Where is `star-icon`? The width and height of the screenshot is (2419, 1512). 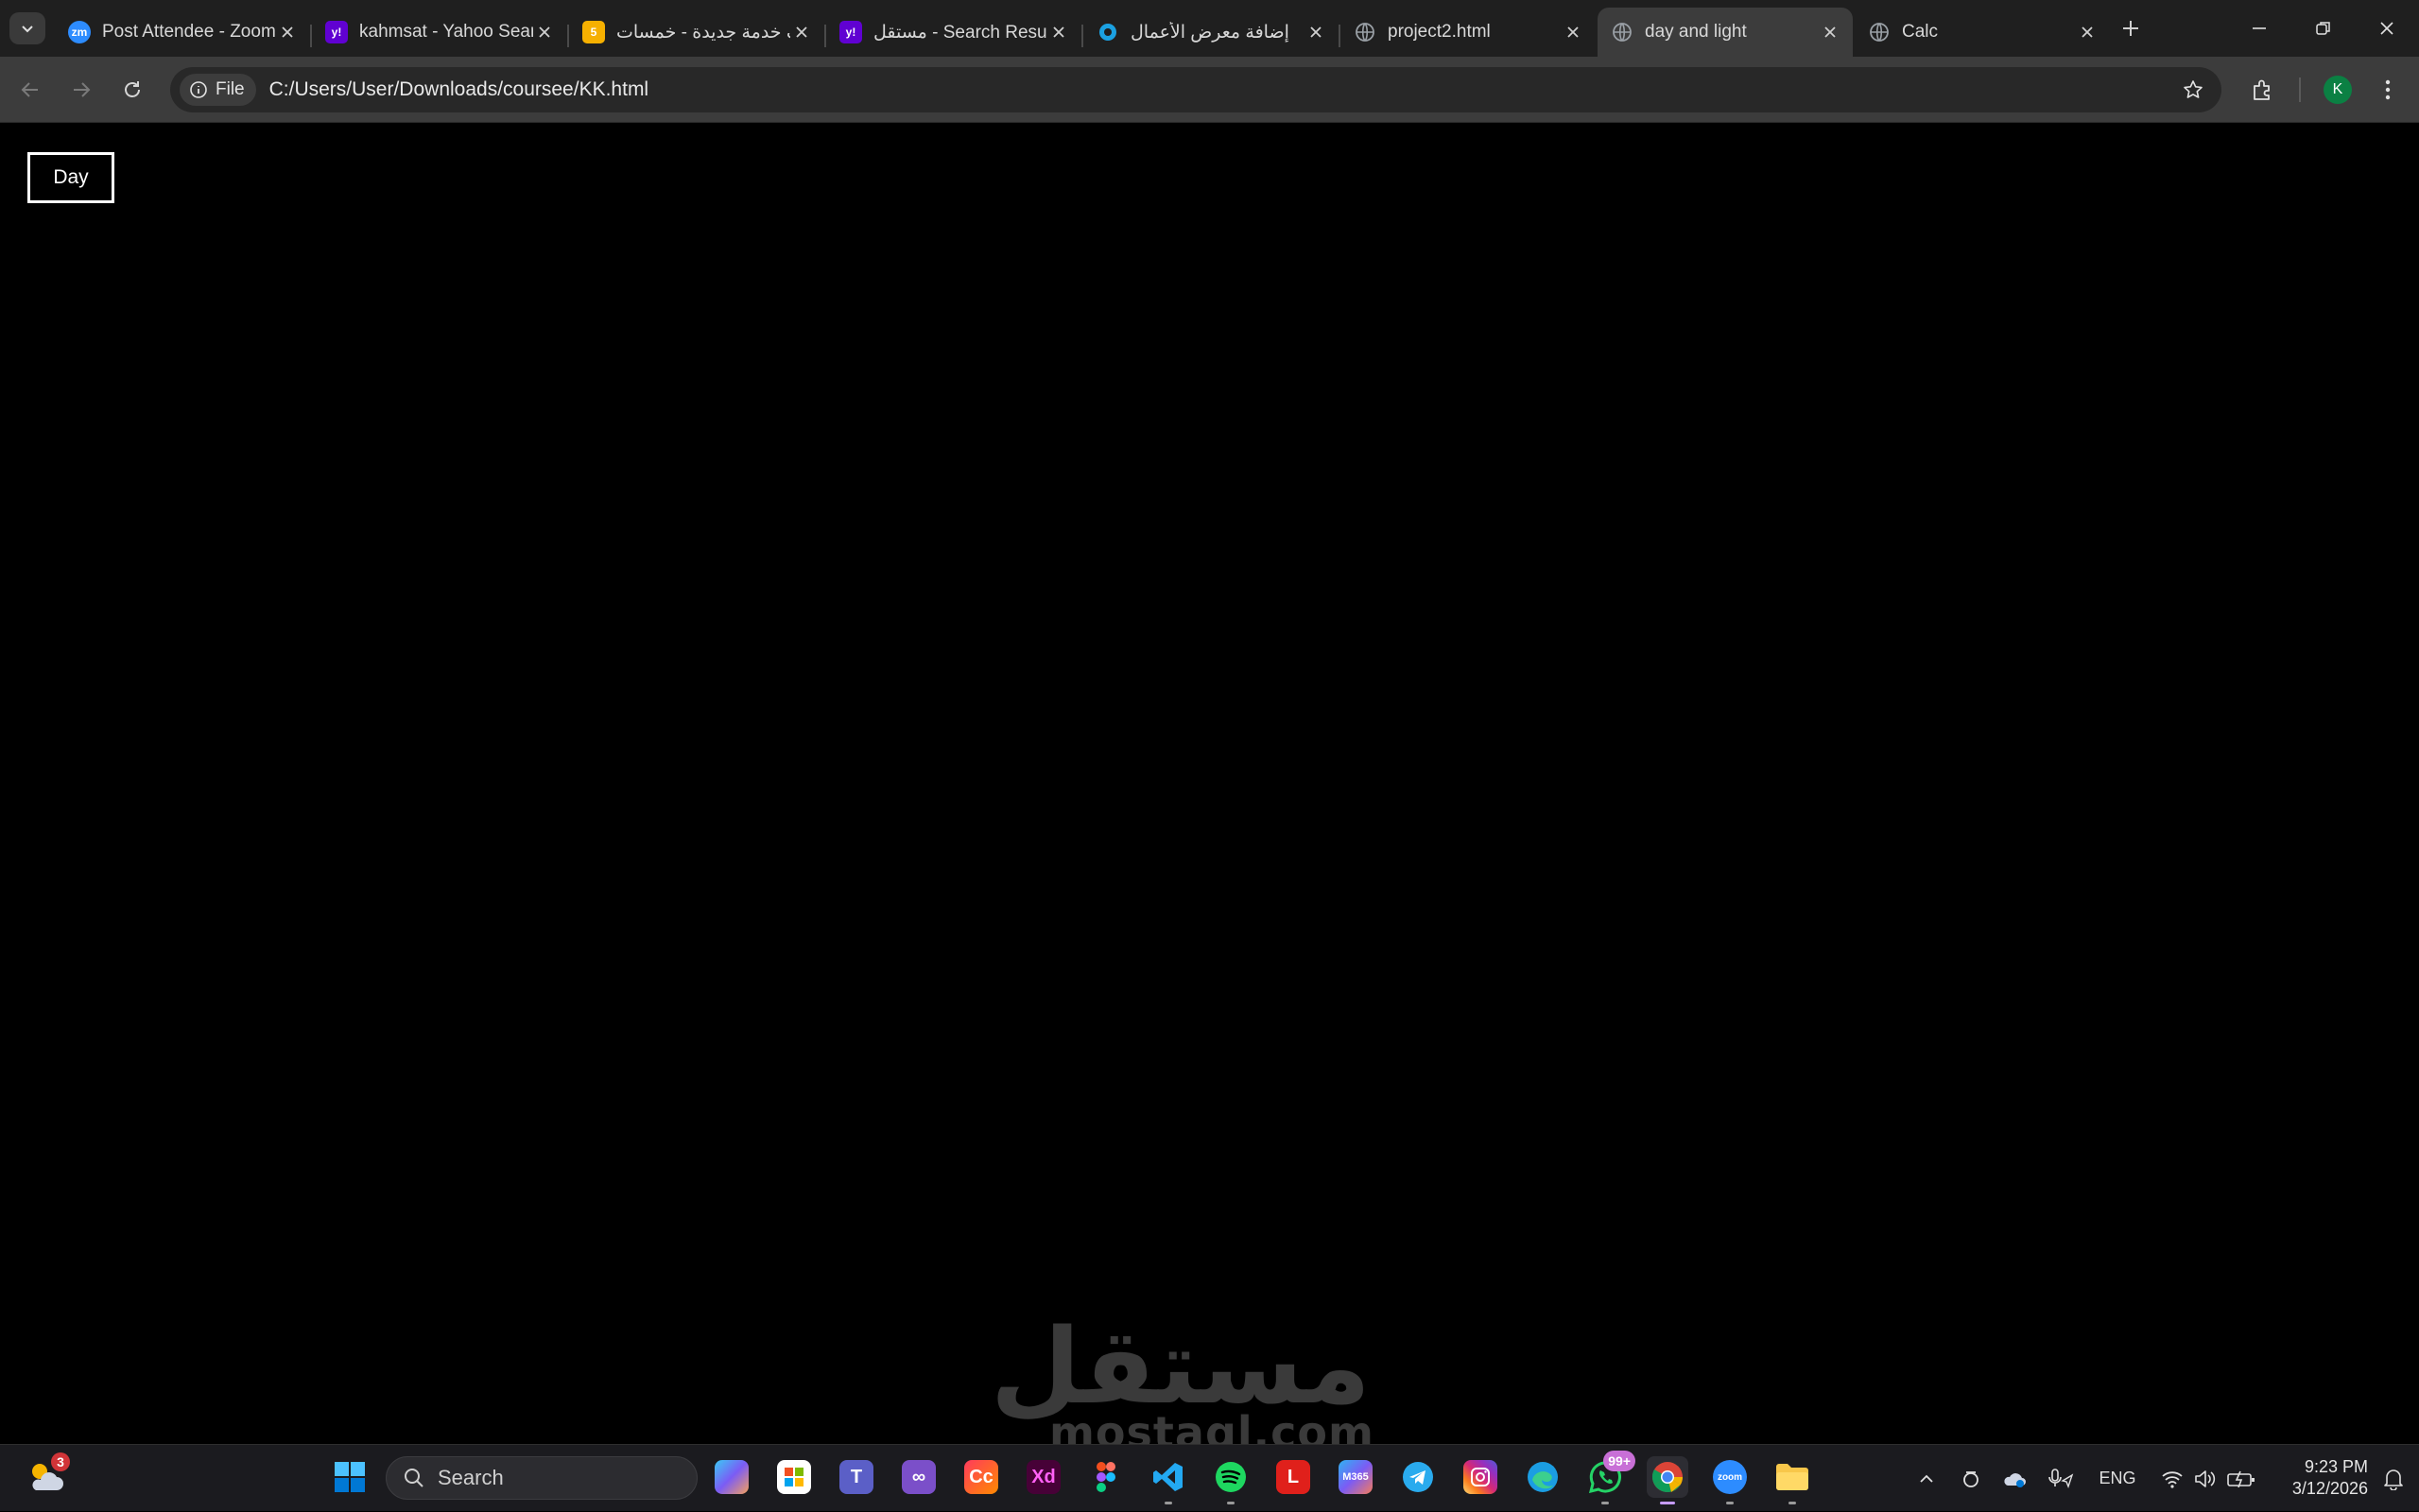 star-icon is located at coordinates (2194, 89).